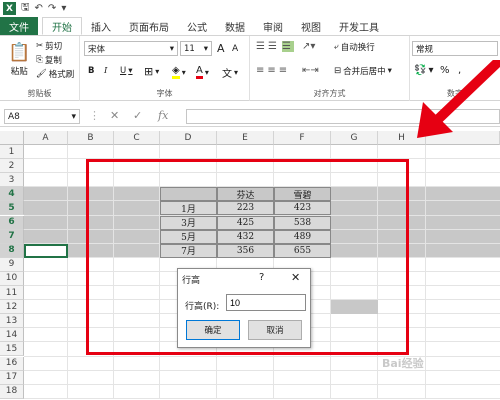 The width and height of the screenshot is (500, 400). Describe the element at coordinates (101, 26) in the screenshot. I see `tab-2: 插入` at that location.